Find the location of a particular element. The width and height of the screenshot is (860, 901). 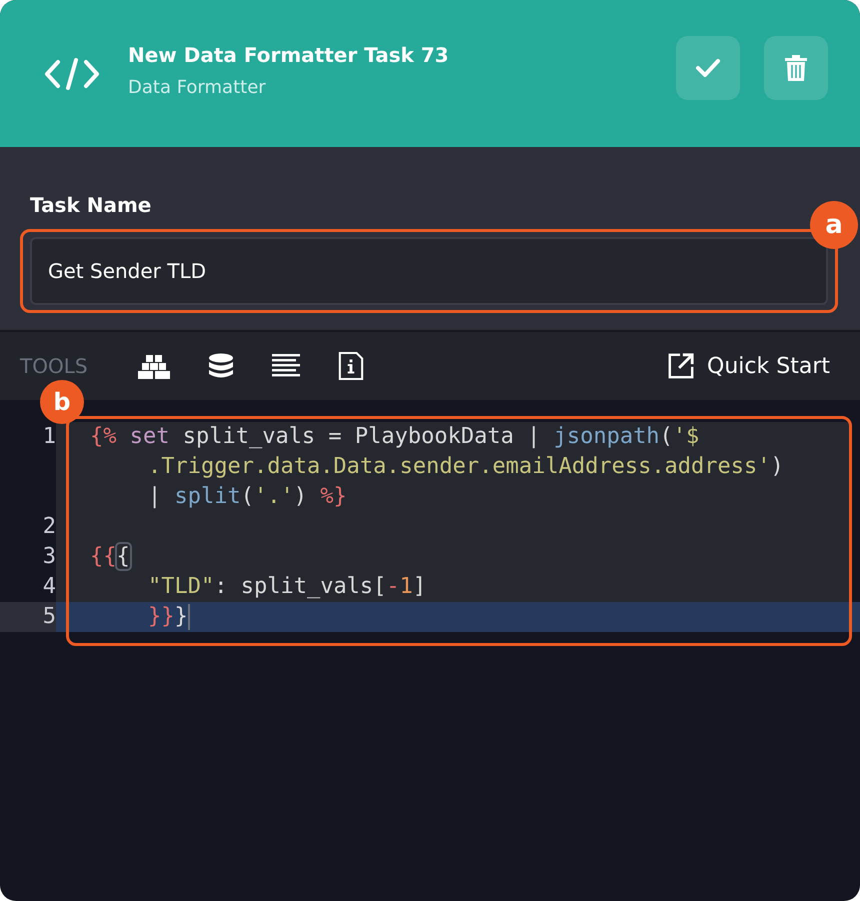

line-number: 3 is located at coordinates (49, 557).